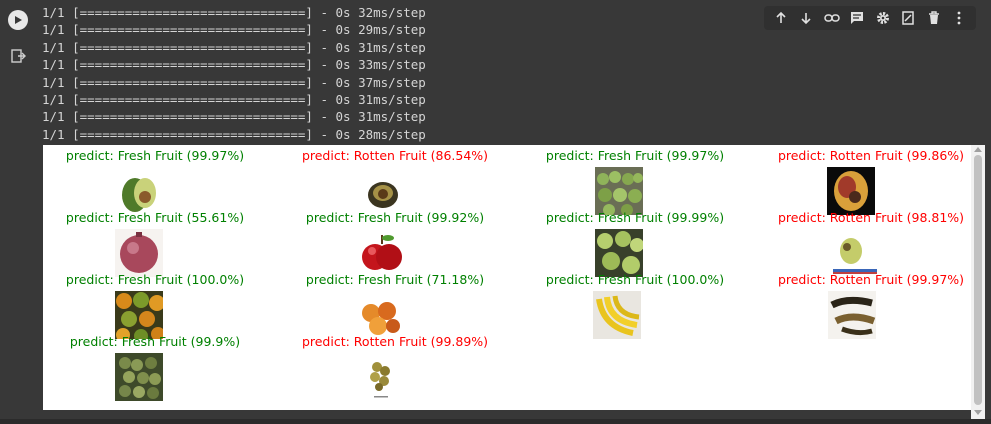 The height and width of the screenshot is (424, 991). I want to click on prediction-item: predict: Rotten Fruit (99.86%), so click(871, 180).